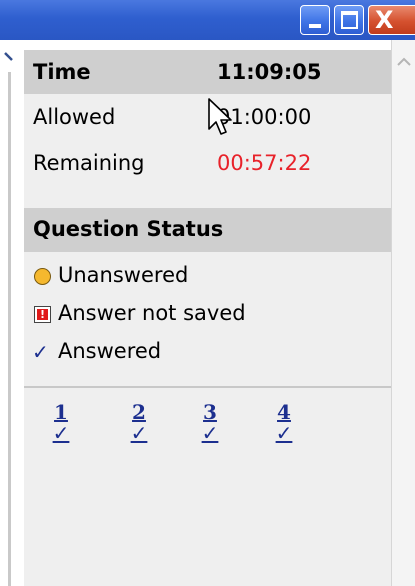 This screenshot has height=586, width=415. Describe the element at coordinates (74, 117) in the screenshot. I see `allowed-label: Allowed` at that location.